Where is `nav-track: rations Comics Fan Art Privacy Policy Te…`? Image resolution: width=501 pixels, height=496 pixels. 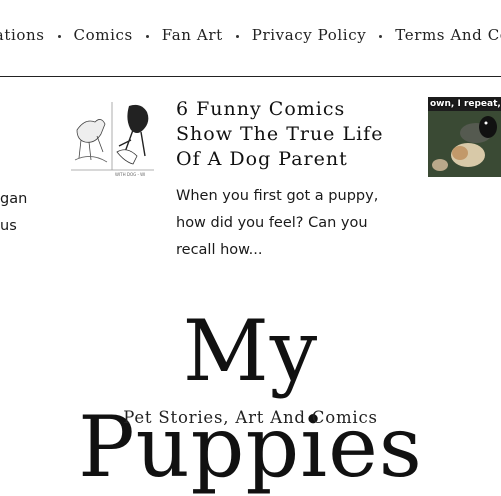 nav-track: rations Comics Fan Art Privacy Policy Te… is located at coordinates (250, 35).